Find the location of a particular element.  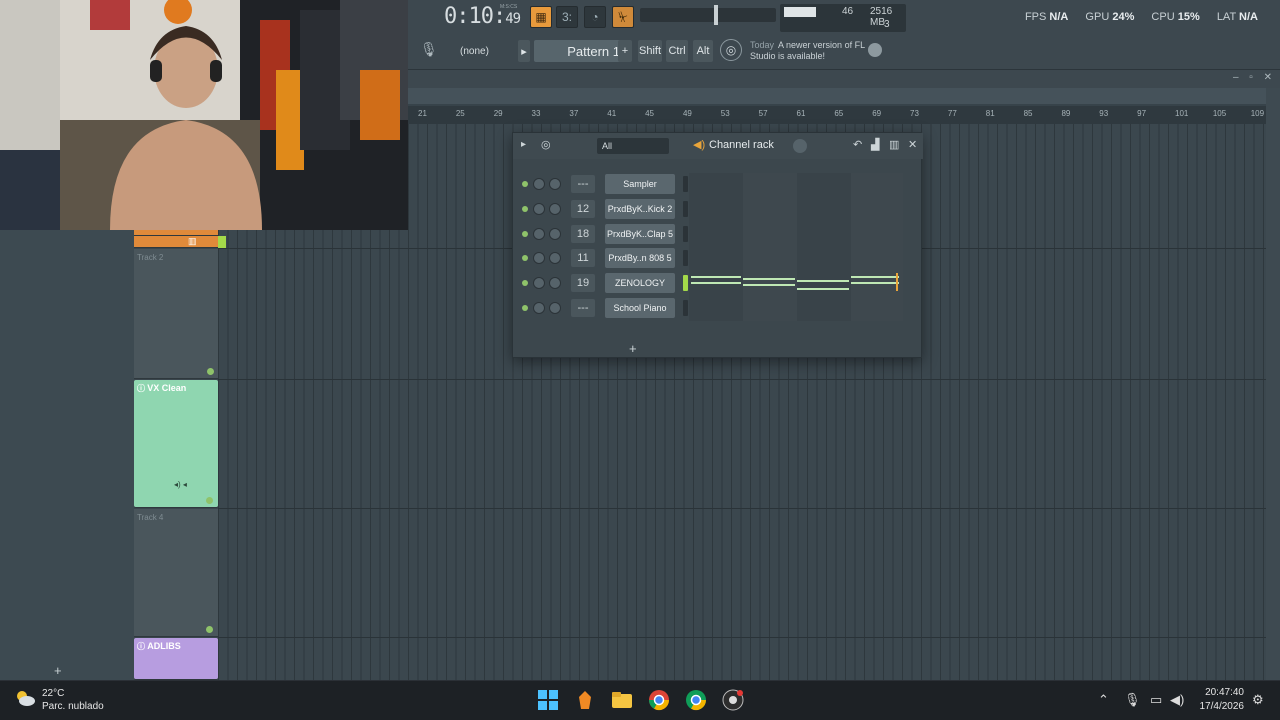

midi-input-select: (none) is located at coordinates (480, 51).